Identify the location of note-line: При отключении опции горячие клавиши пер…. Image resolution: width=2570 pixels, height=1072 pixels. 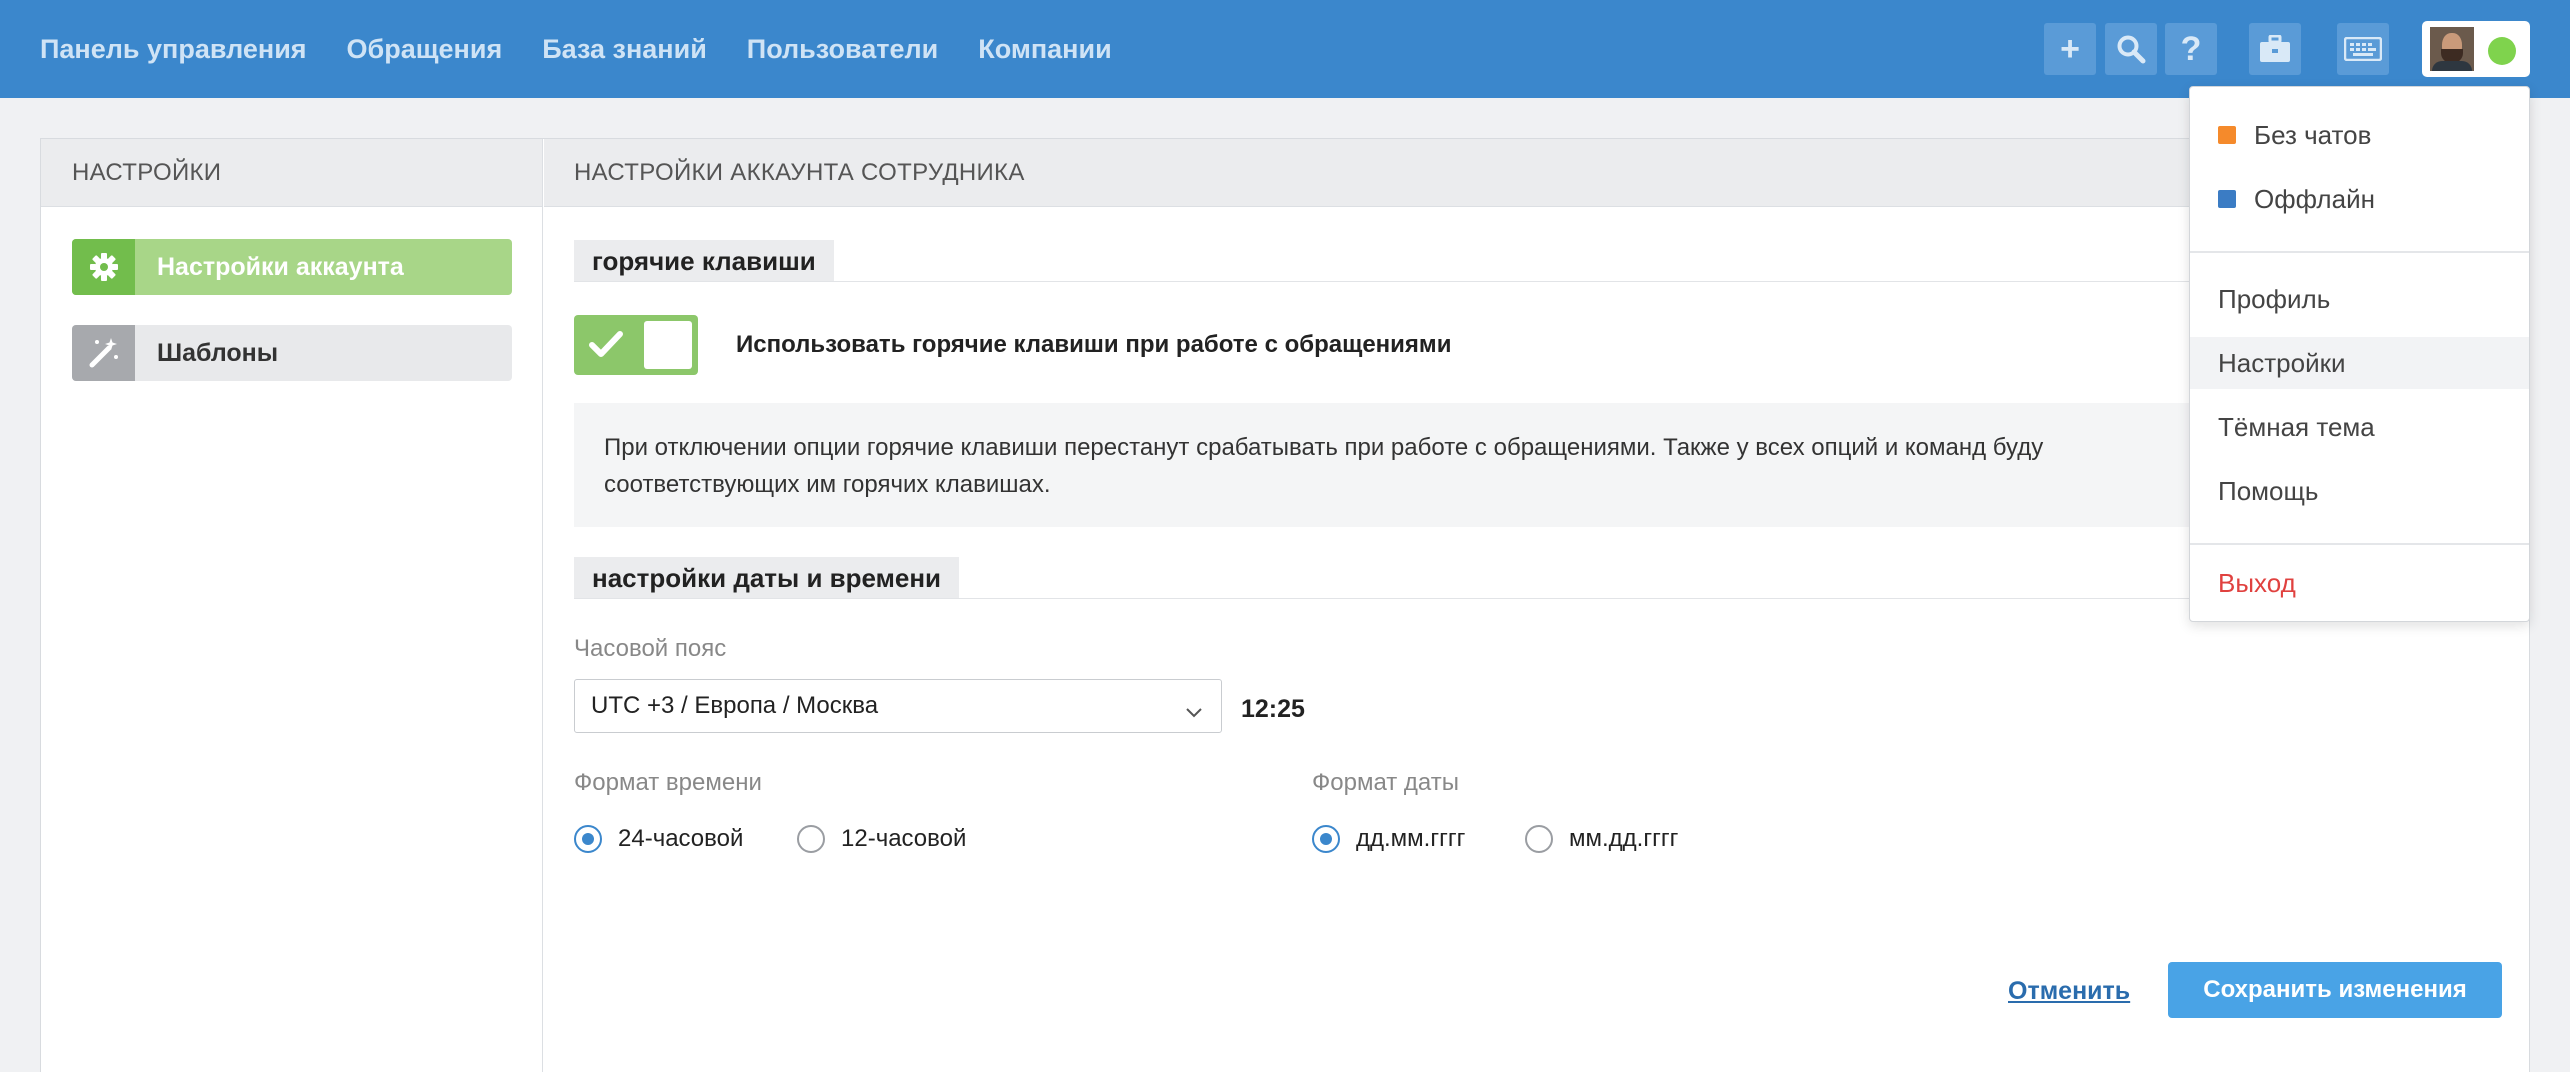
(1324, 447).